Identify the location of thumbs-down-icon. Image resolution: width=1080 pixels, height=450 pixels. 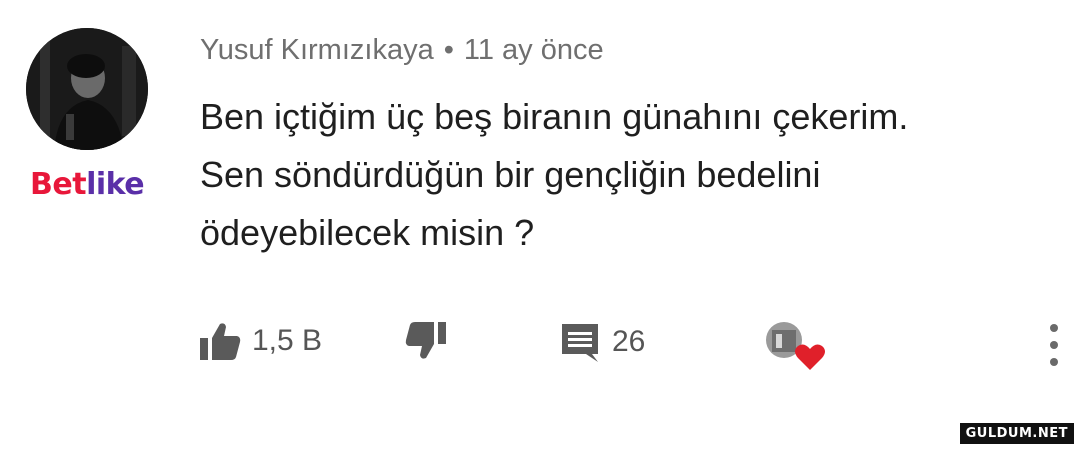
(425, 340).